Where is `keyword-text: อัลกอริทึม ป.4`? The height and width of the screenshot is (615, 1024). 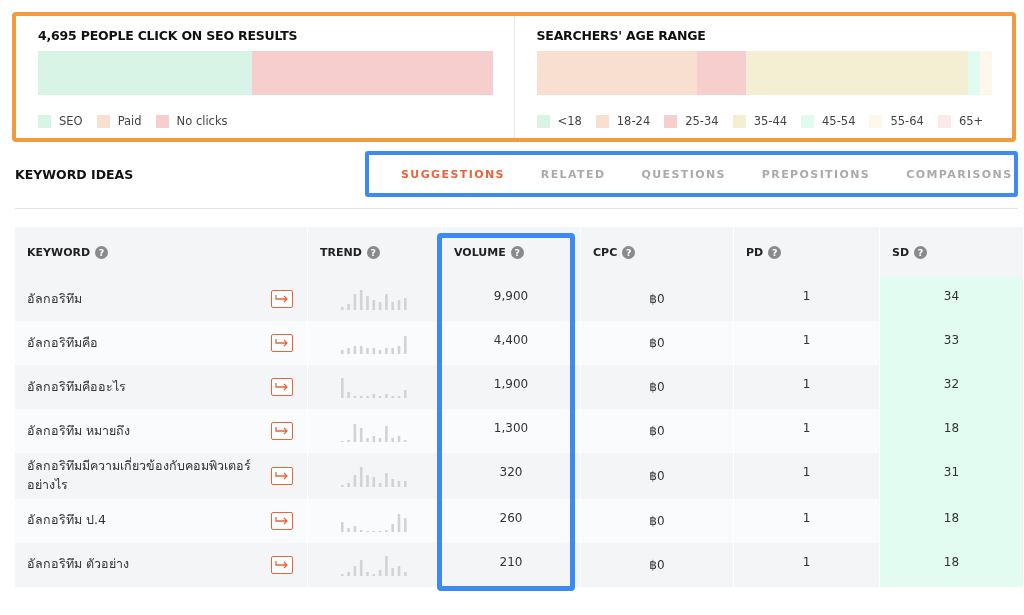 keyword-text: อัลกอริทึม ป.4 is located at coordinates (66, 520).